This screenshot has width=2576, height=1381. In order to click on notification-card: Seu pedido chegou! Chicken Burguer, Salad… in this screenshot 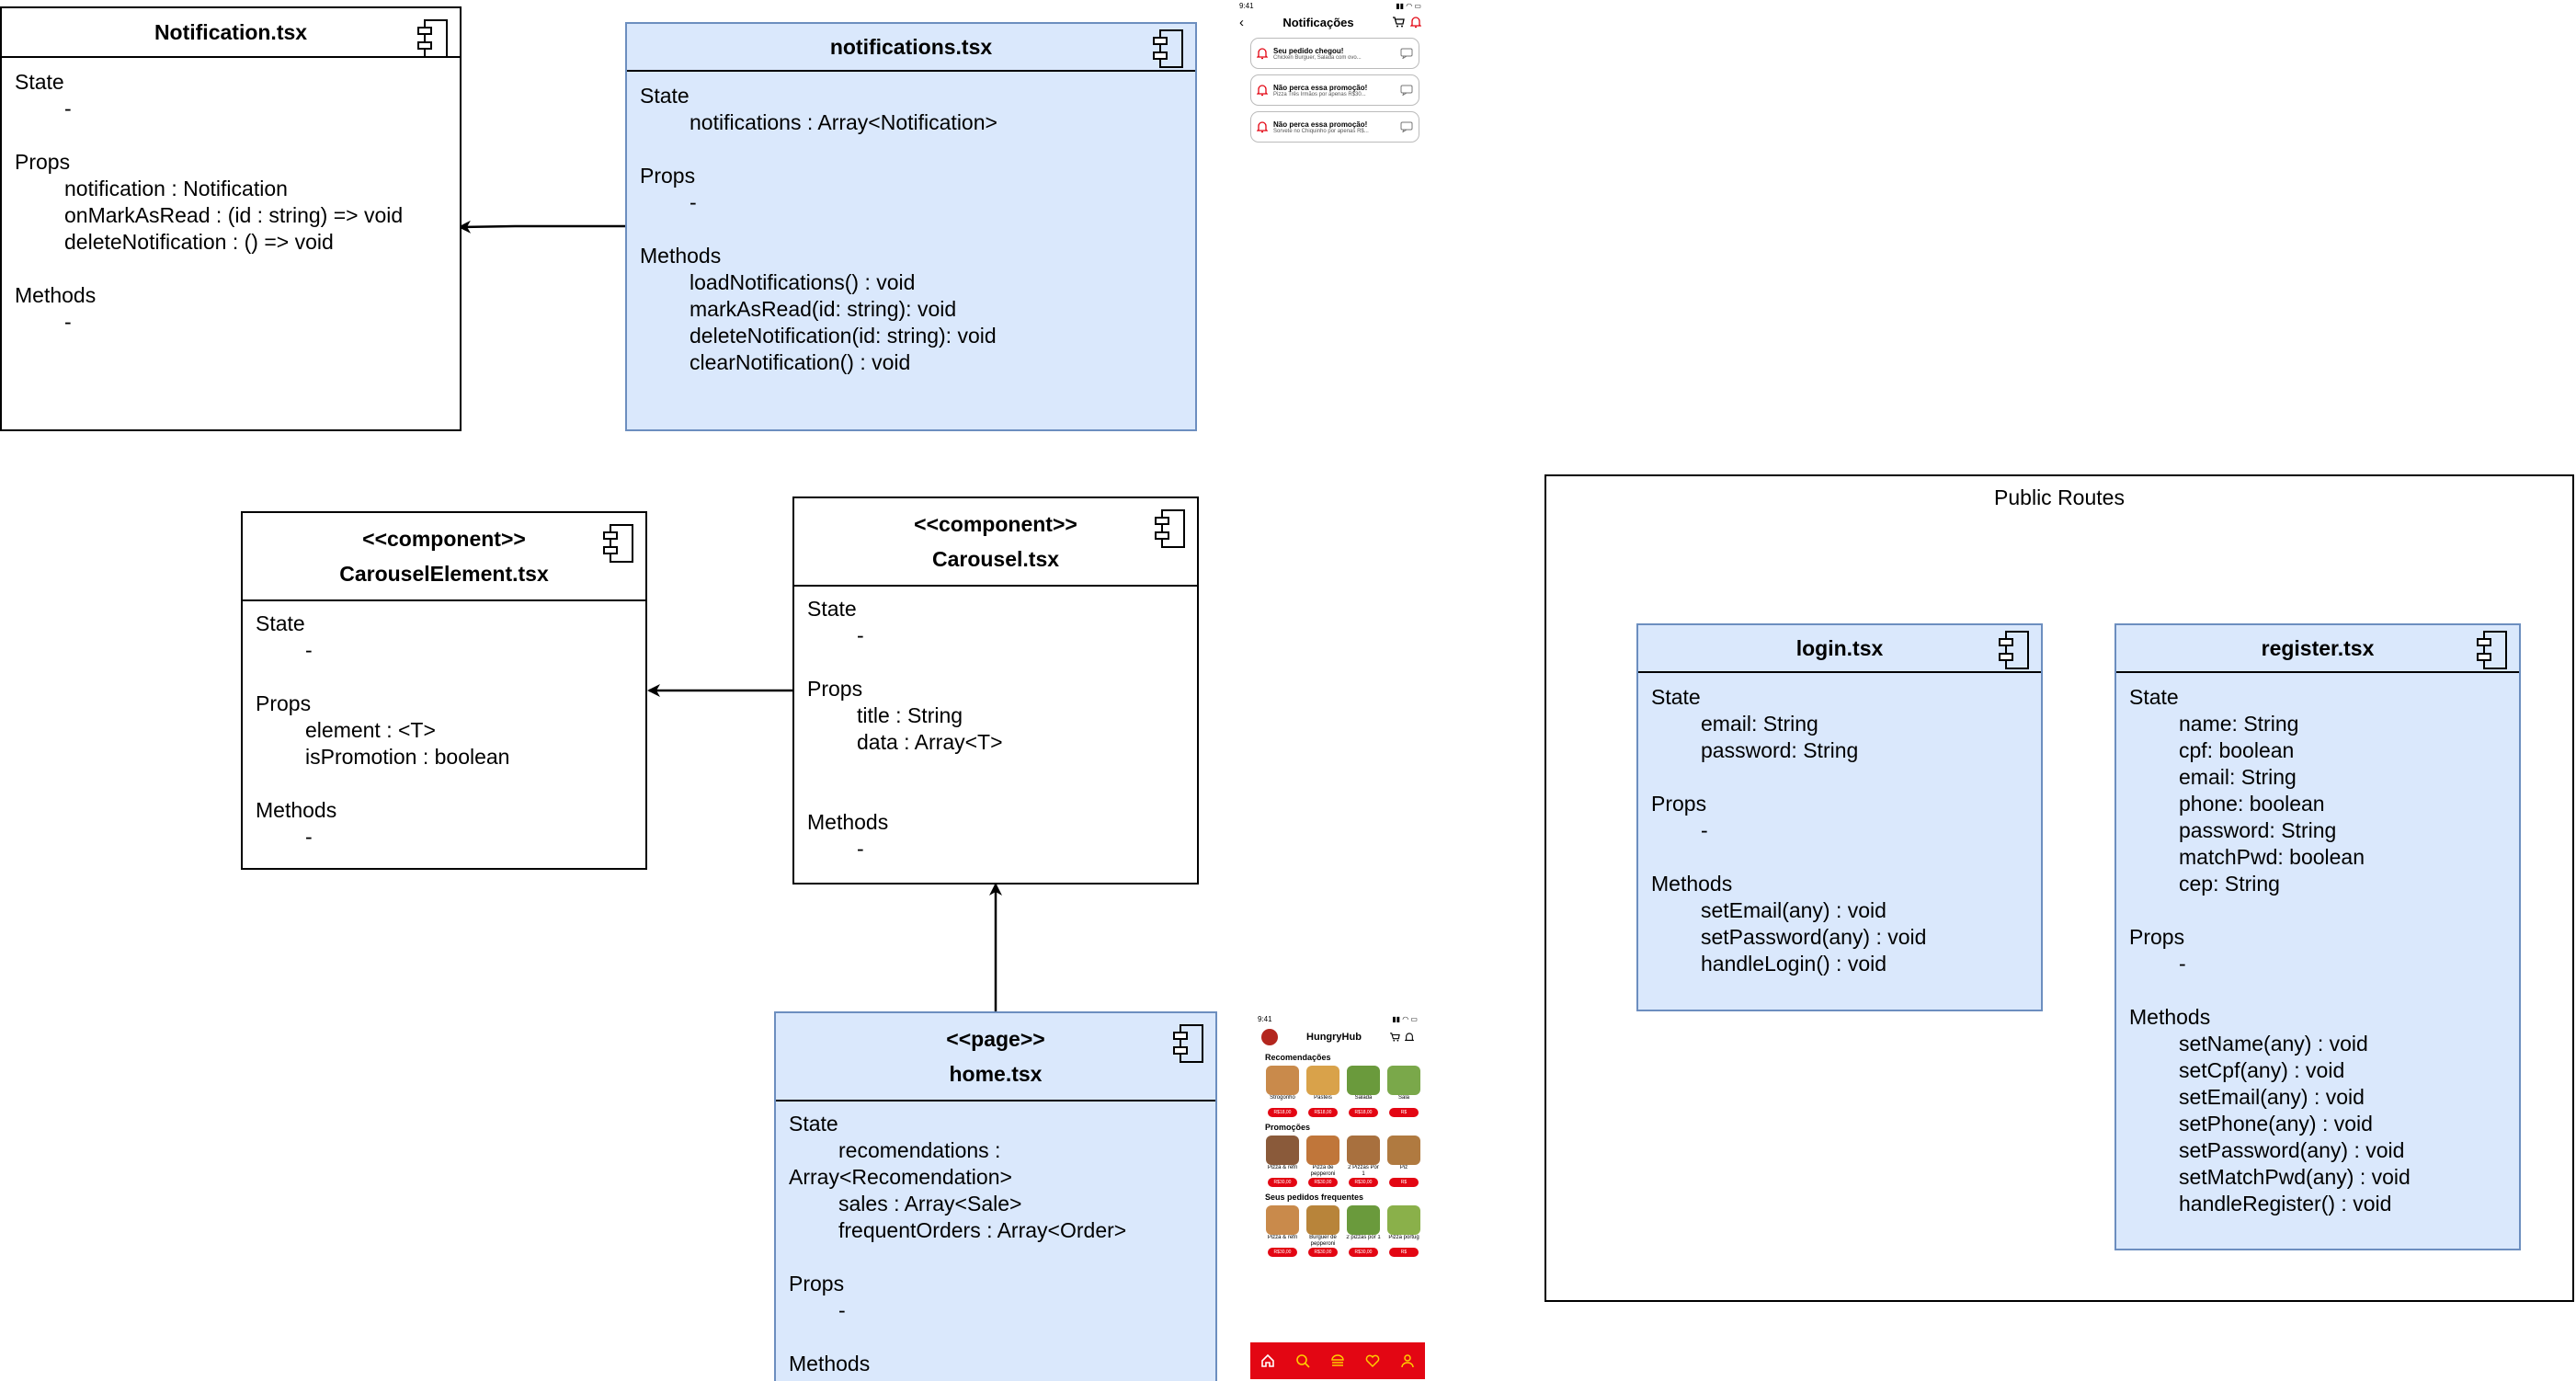, I will do `click(1334, 53)`.